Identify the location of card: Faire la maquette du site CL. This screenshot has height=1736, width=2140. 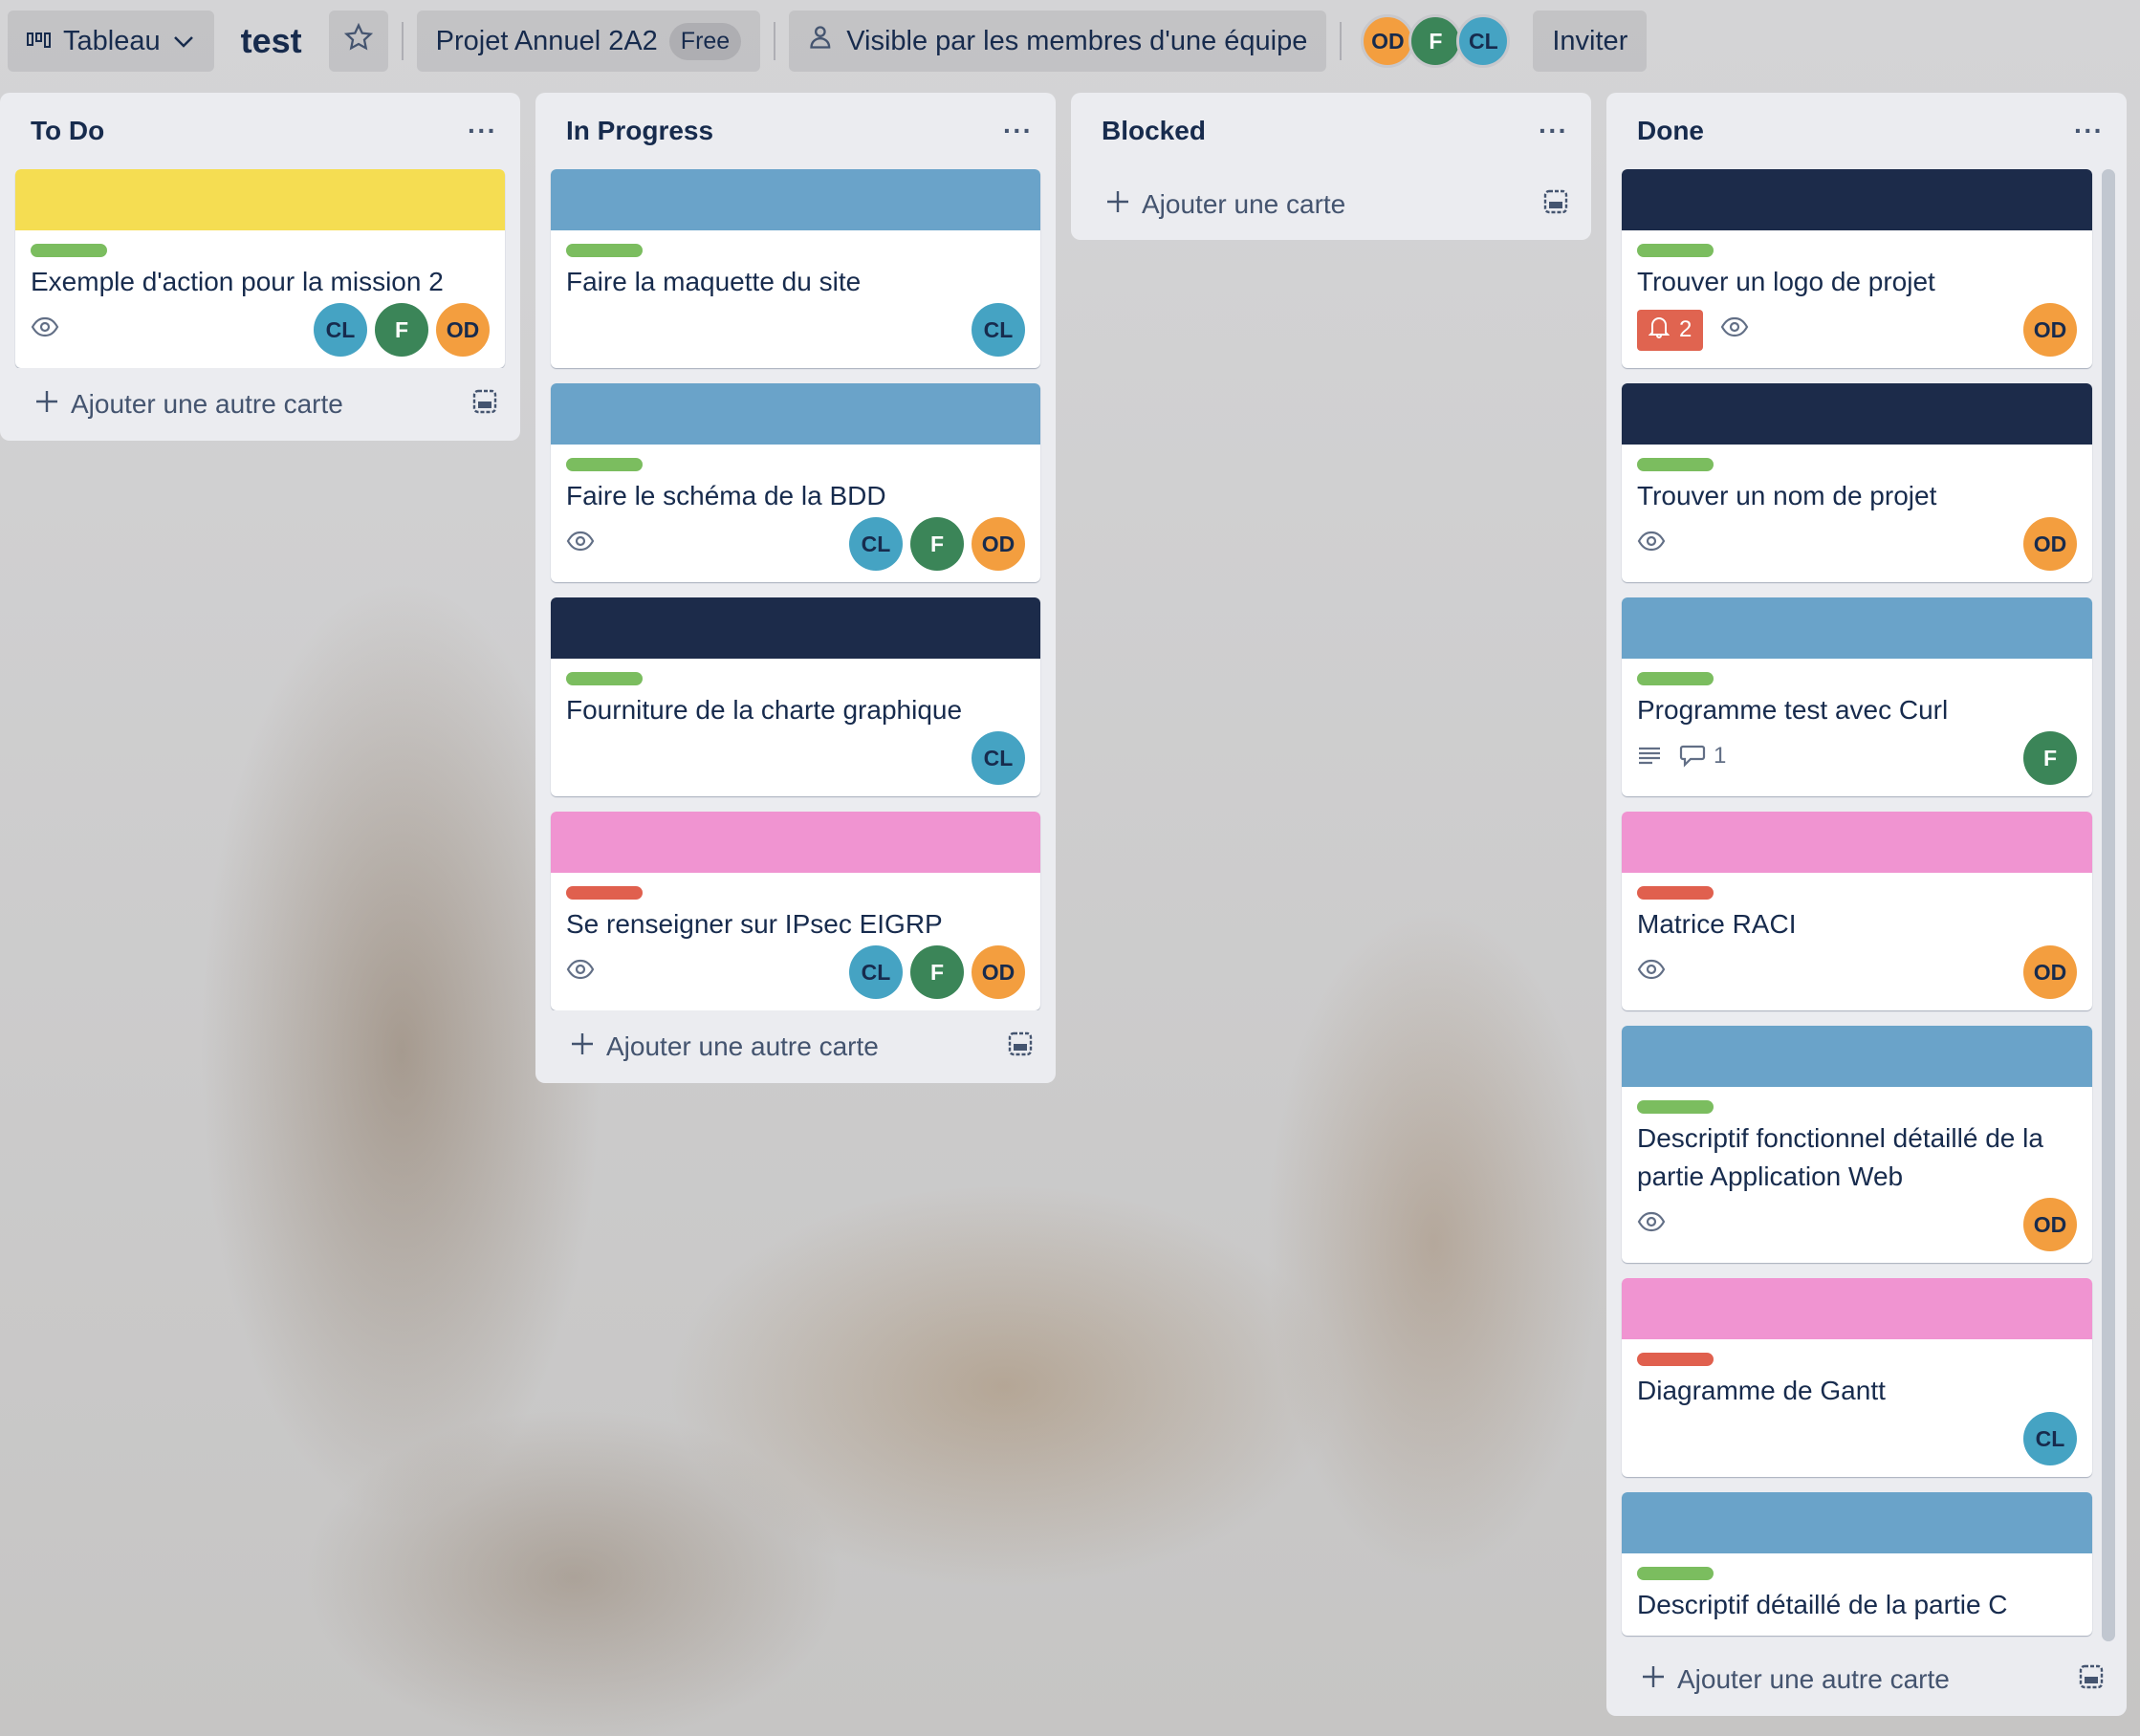
(796, 268).